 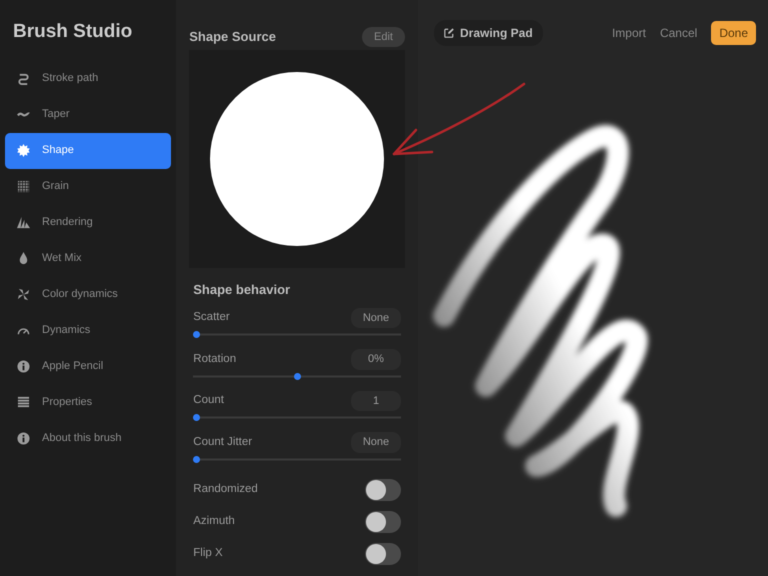 What do you see at coordinates (88, 258) in the screenshot?
I see `sidebar-item: Wet Mix` at bounding box center [88, 258].